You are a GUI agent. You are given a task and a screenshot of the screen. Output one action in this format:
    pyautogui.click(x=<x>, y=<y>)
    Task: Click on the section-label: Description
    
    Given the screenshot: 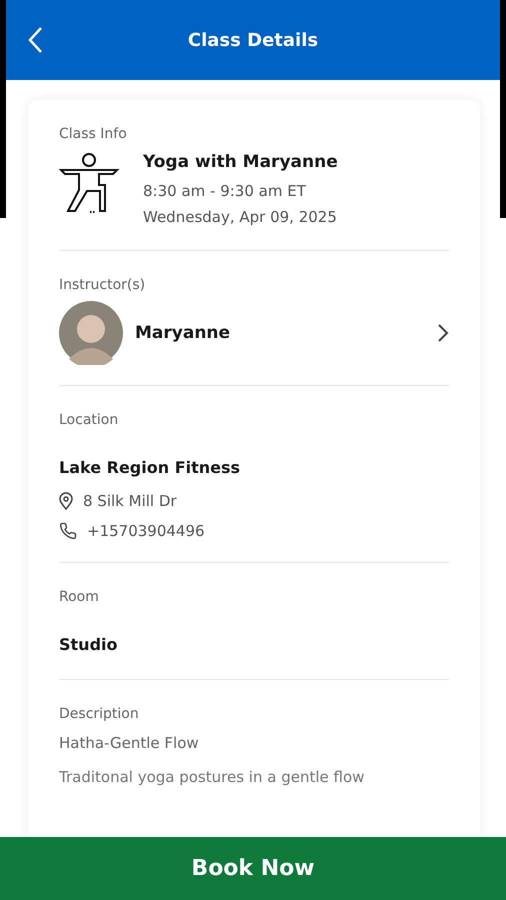 What is the action you would take?
    pyautogui.click(x=99, y=714)
    